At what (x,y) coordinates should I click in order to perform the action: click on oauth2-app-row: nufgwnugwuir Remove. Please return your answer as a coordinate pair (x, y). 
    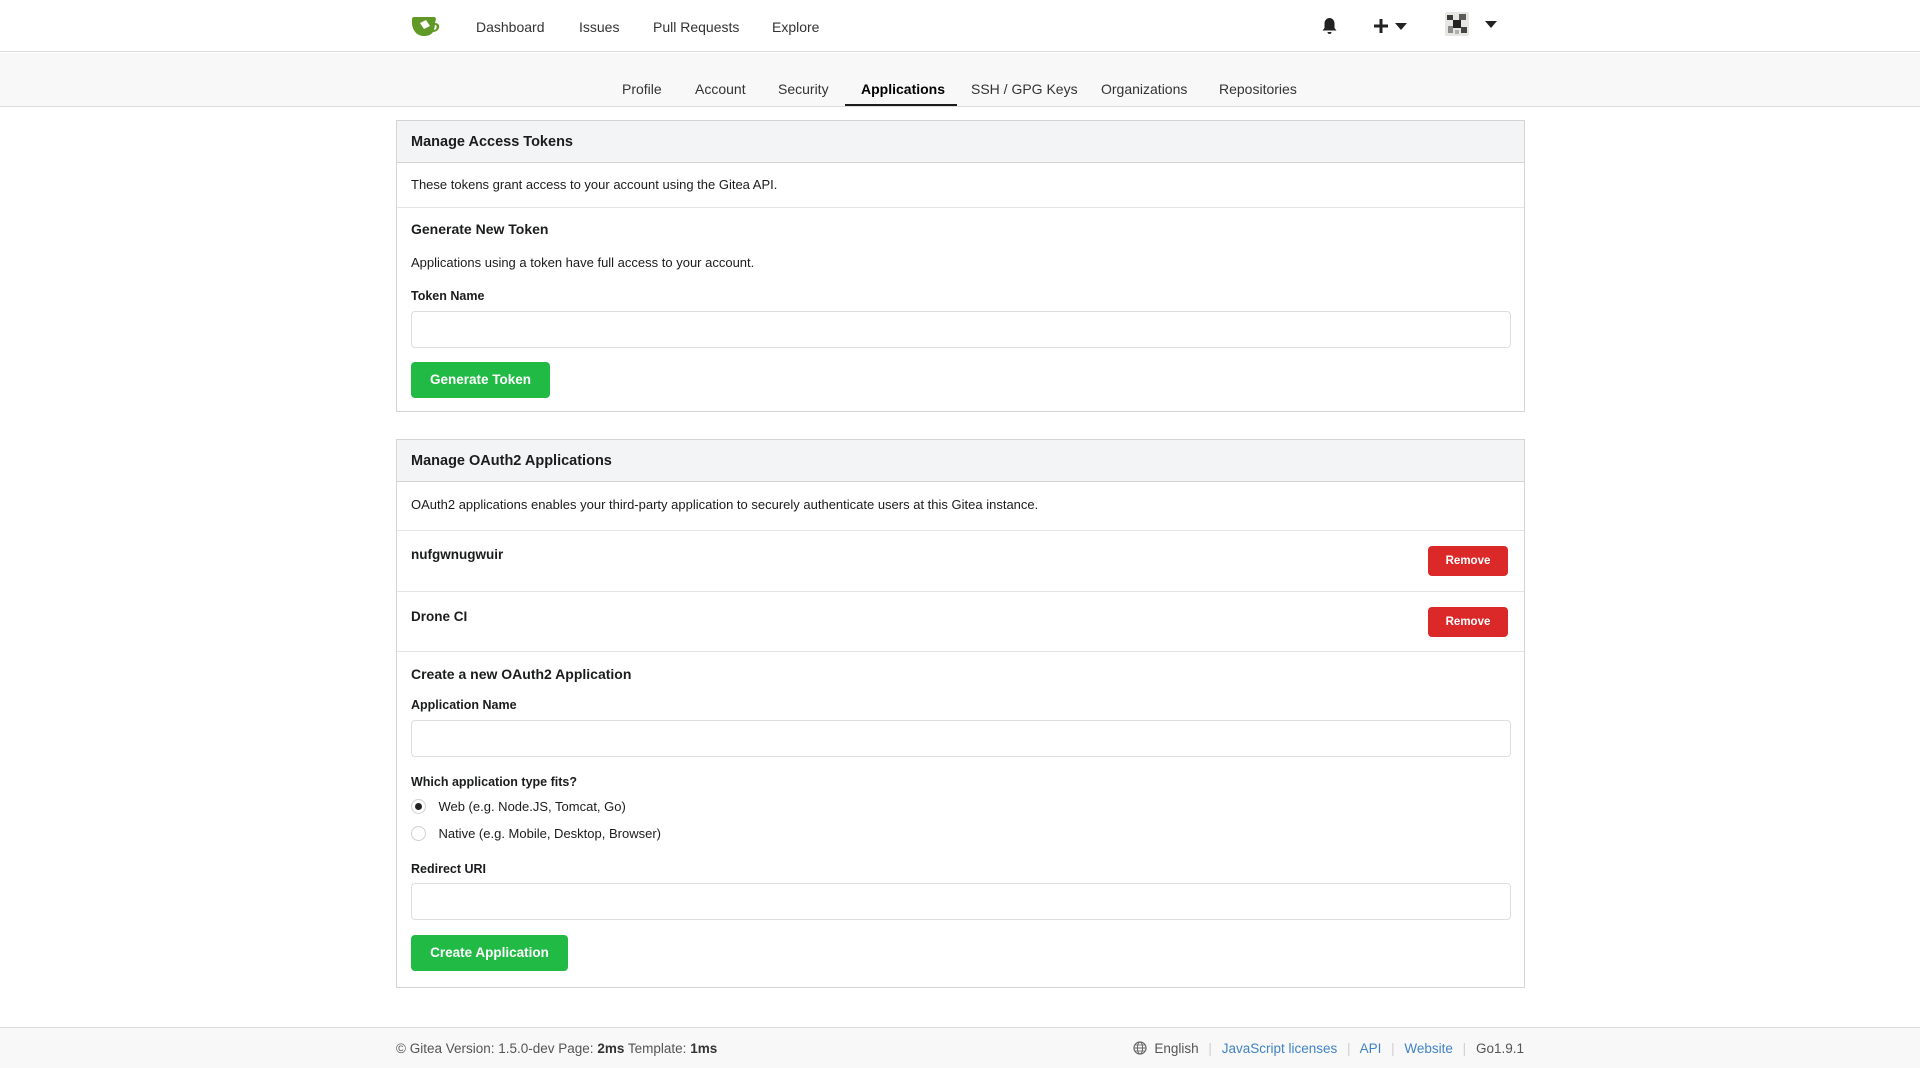
    Looking at the image, I should click on (960, 561).